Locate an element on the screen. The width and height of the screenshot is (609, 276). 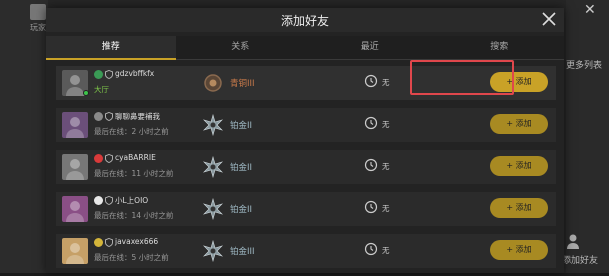
background-left-panel is located at coordinates (24, 136).